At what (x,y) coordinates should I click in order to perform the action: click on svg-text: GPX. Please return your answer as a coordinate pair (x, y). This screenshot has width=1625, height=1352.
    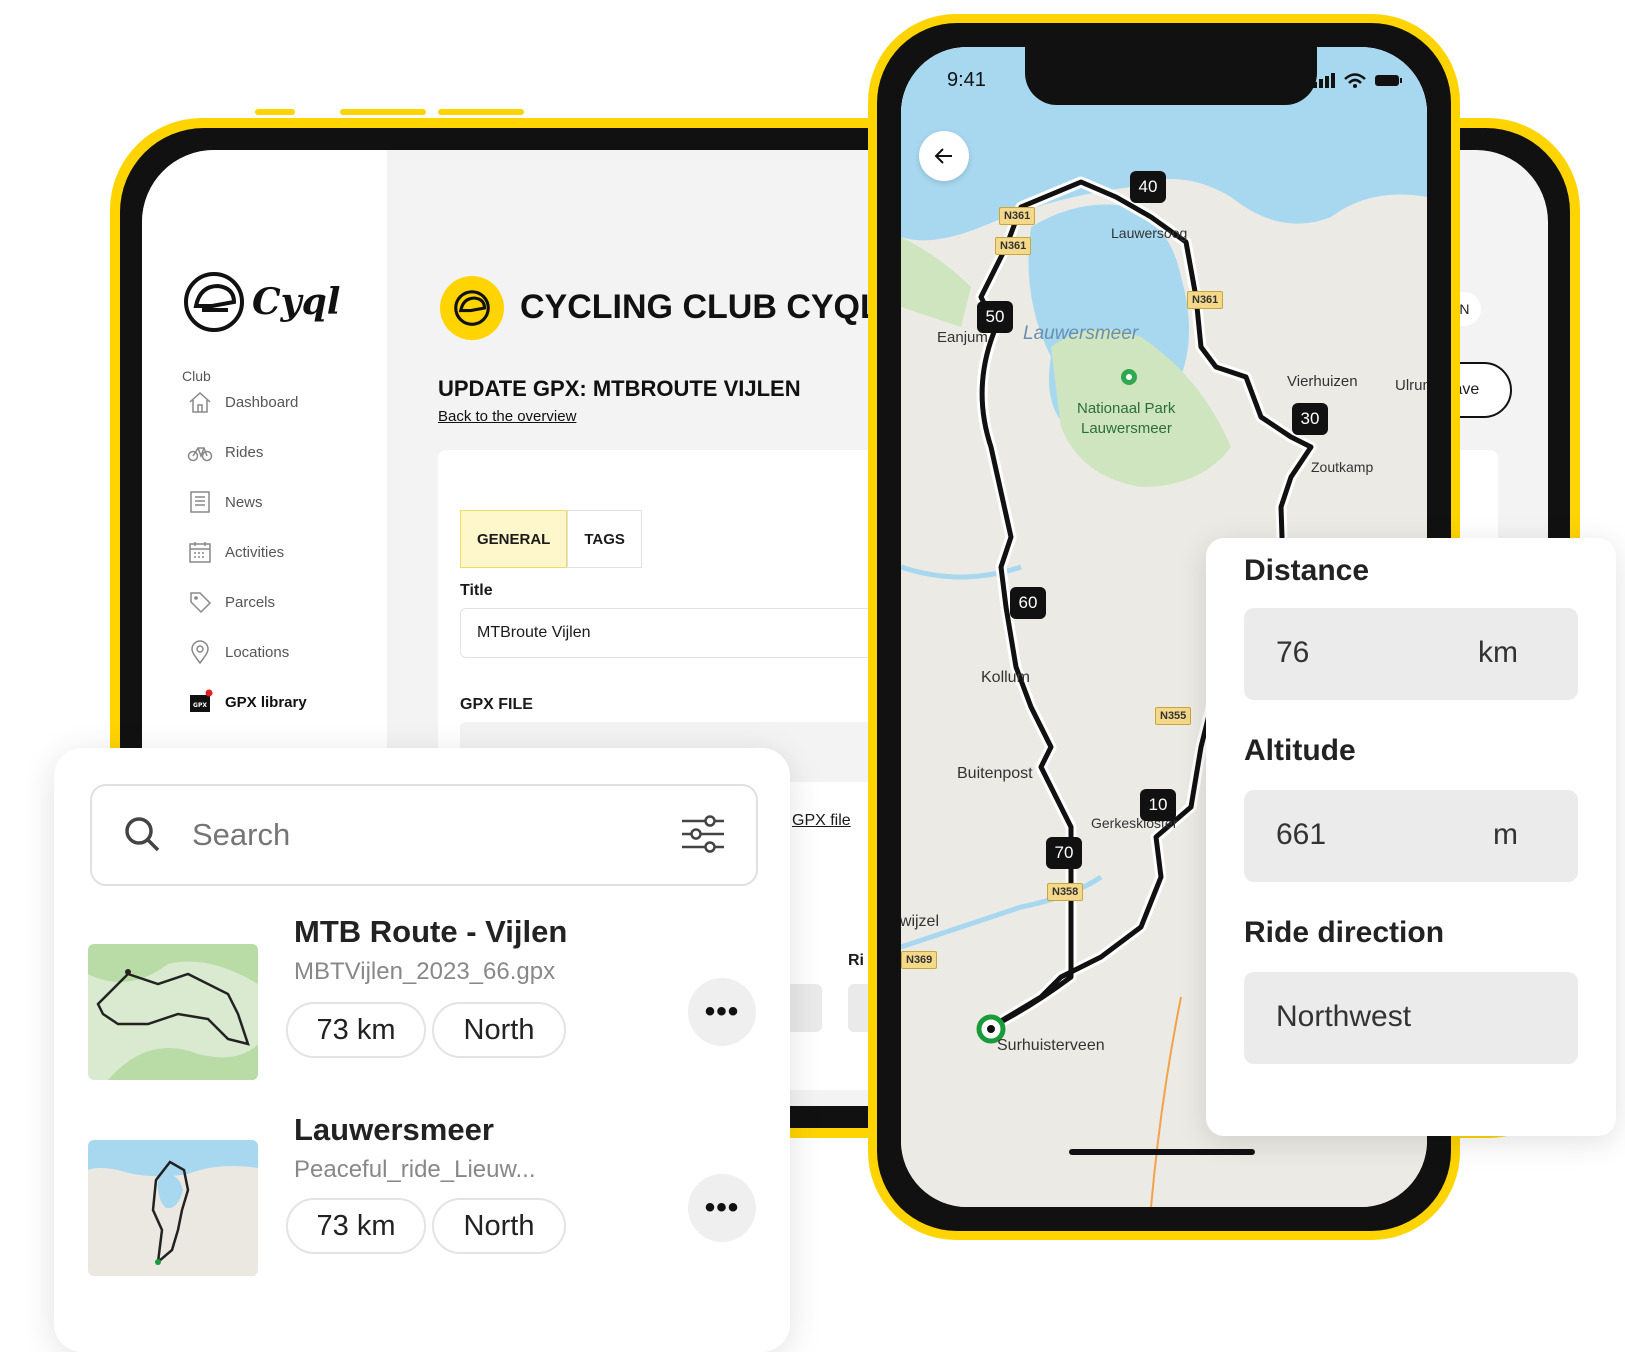
    Looking at the image, I should click on (200, 705).